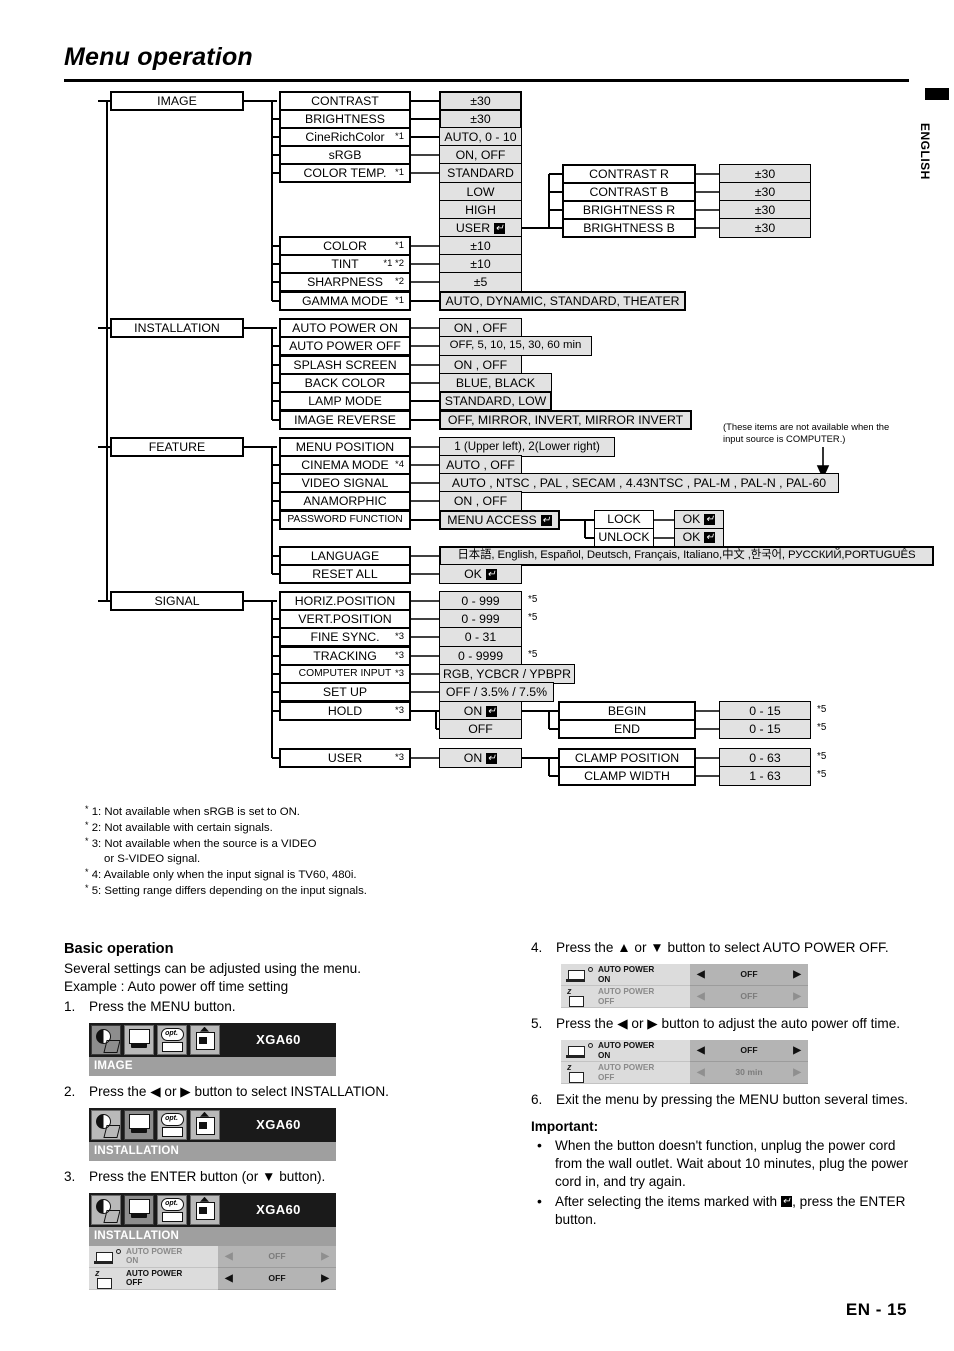 This screenshot has width=954, height=1351. What do you see at coordinates (172, 1278) in the screenshot?
I see `auto-power-off-label: AUTO POWER OFF` at bounding box center [172, 1278].